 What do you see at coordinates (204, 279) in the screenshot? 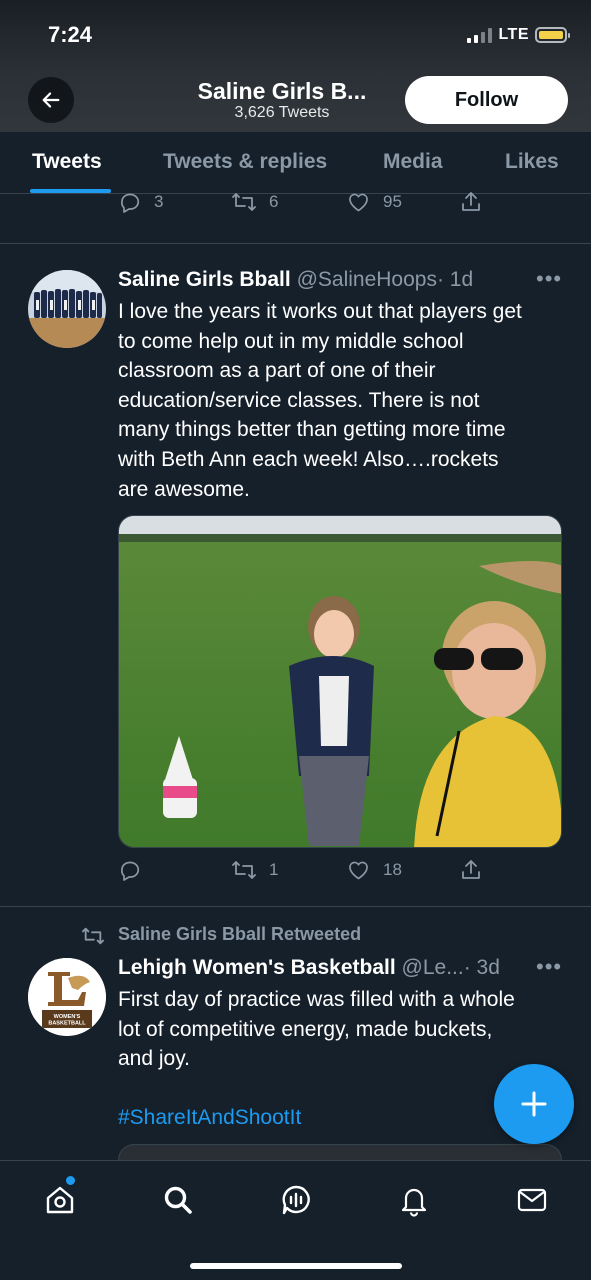
I see `tweet-author: Saline Girls Bball` at bounding box center [204, 279].